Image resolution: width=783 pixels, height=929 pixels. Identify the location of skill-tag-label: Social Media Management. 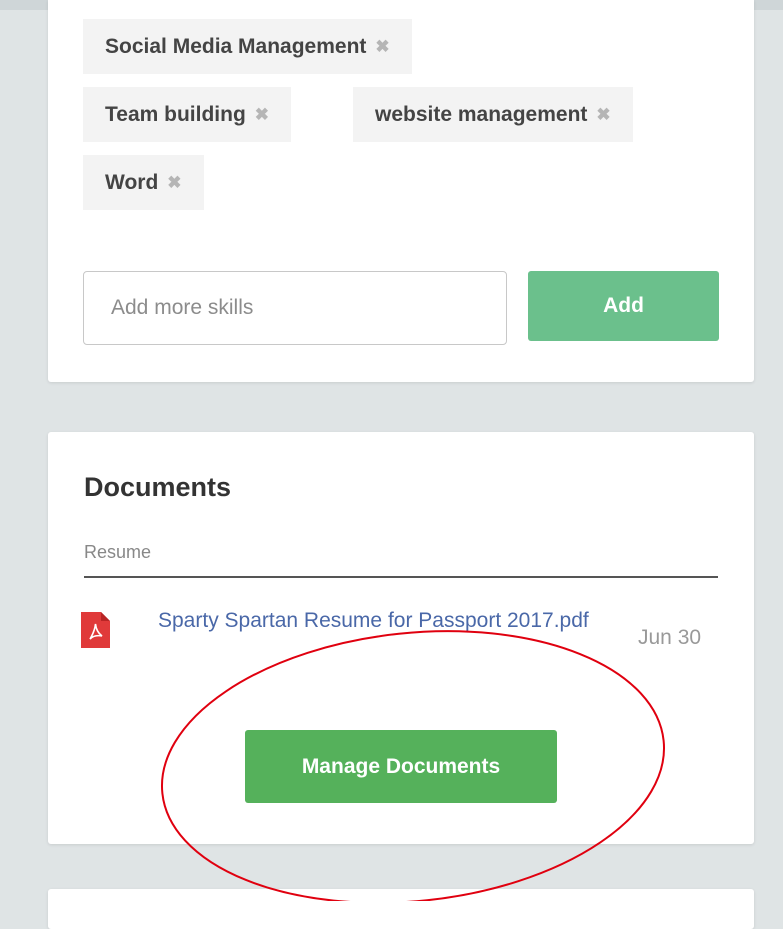
(236, 46).